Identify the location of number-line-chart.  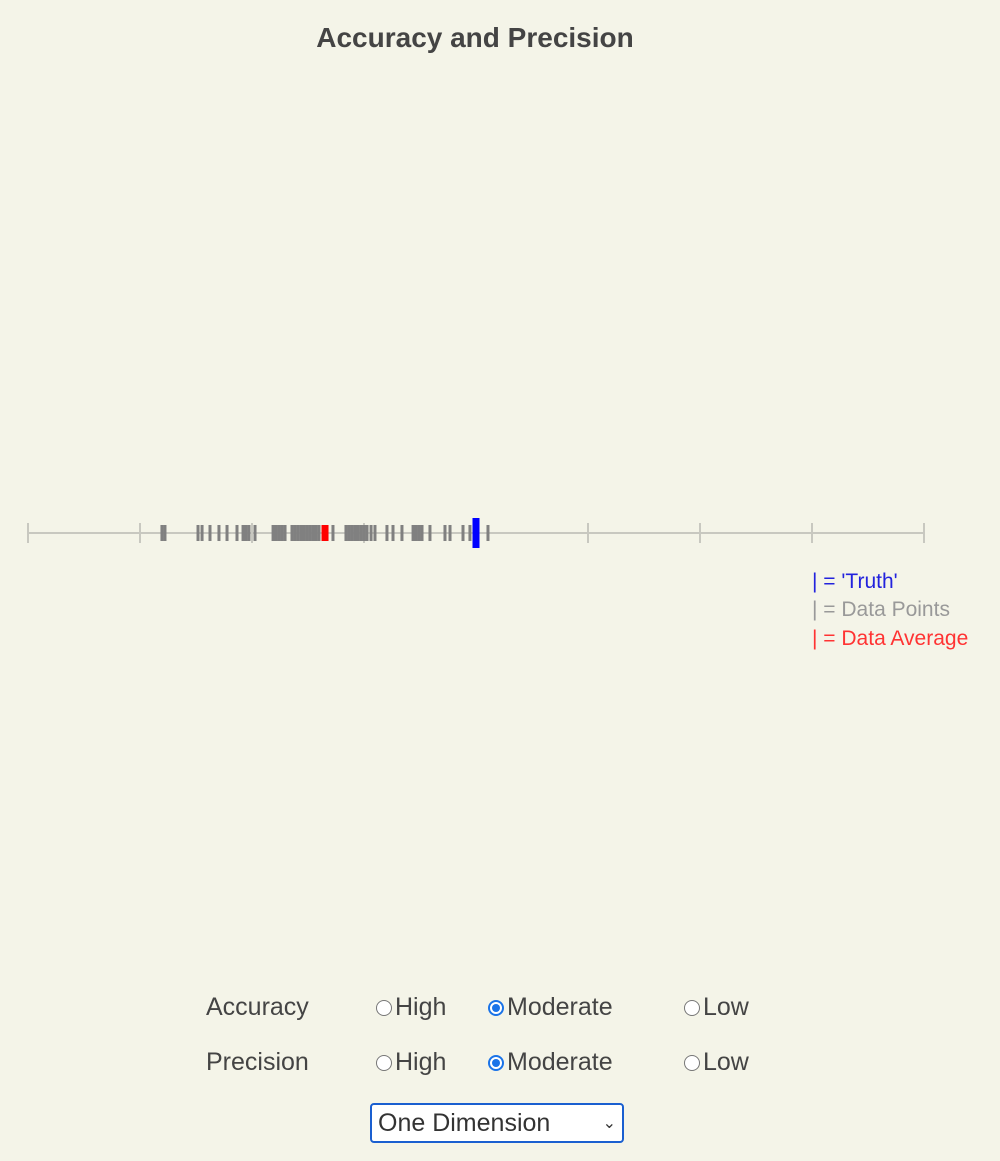
(476, 533).